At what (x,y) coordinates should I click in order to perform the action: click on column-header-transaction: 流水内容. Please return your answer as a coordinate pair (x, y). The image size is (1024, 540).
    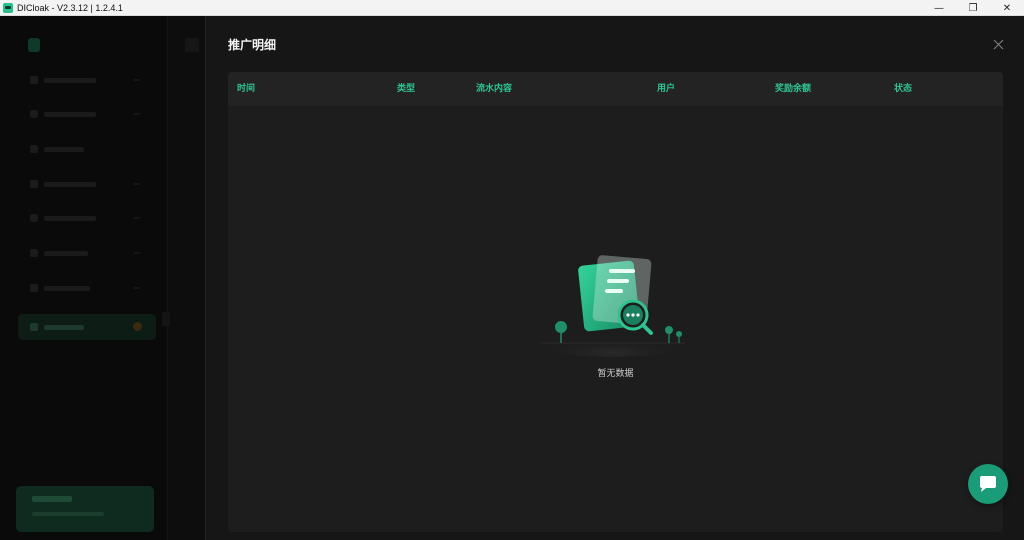
    Looking at the image, I should click on (494, 89).